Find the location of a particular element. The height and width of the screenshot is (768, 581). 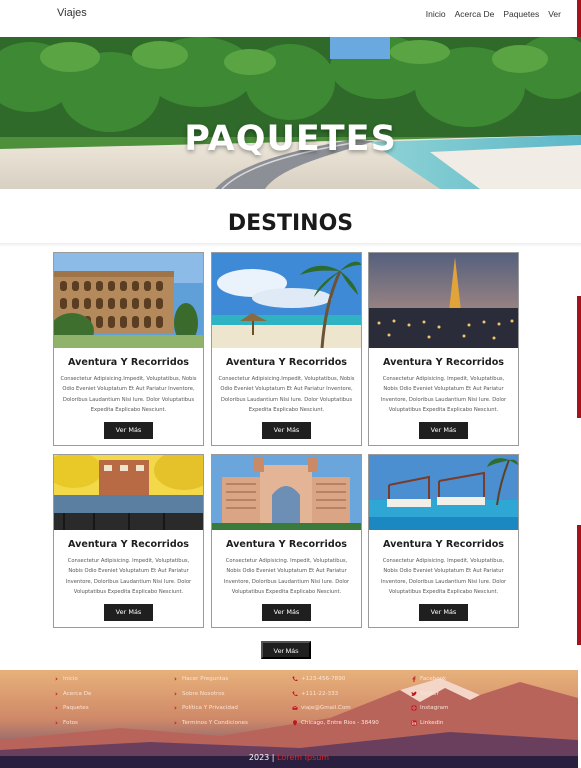

social-instagram: Instagram is located at coordinates (429, 708).